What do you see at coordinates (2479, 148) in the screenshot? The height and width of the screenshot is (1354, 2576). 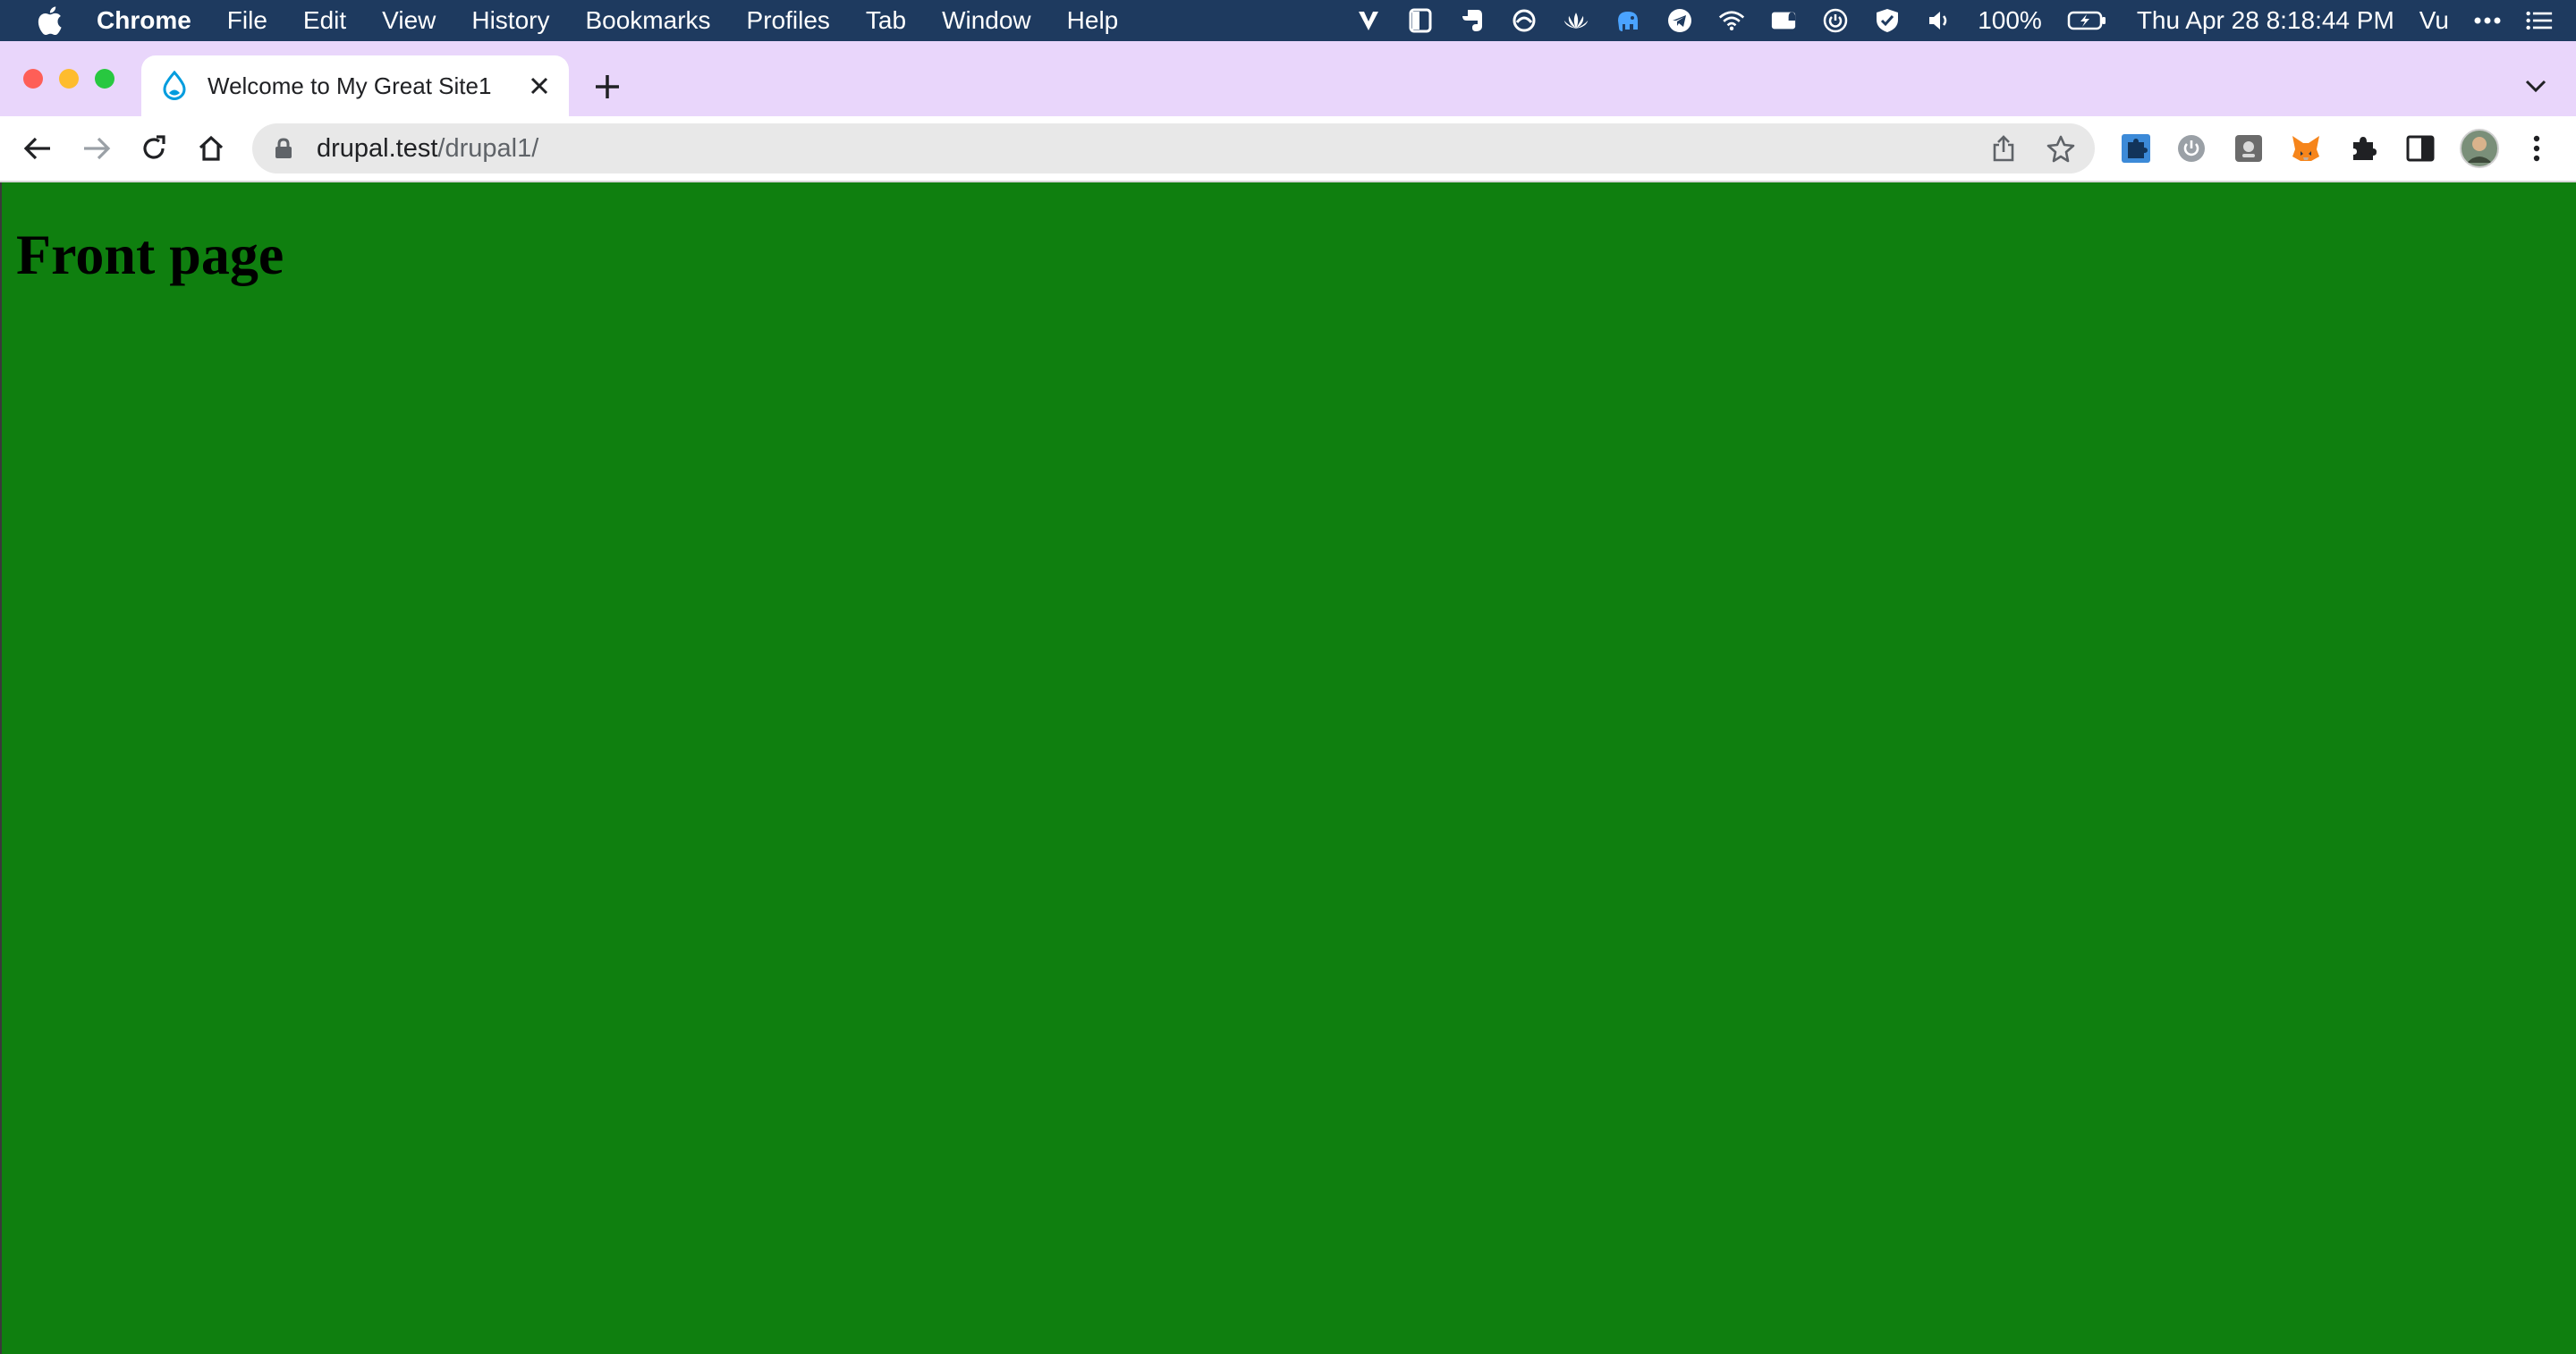 I see `profile-avatar` at bounding box center [2479, 148].